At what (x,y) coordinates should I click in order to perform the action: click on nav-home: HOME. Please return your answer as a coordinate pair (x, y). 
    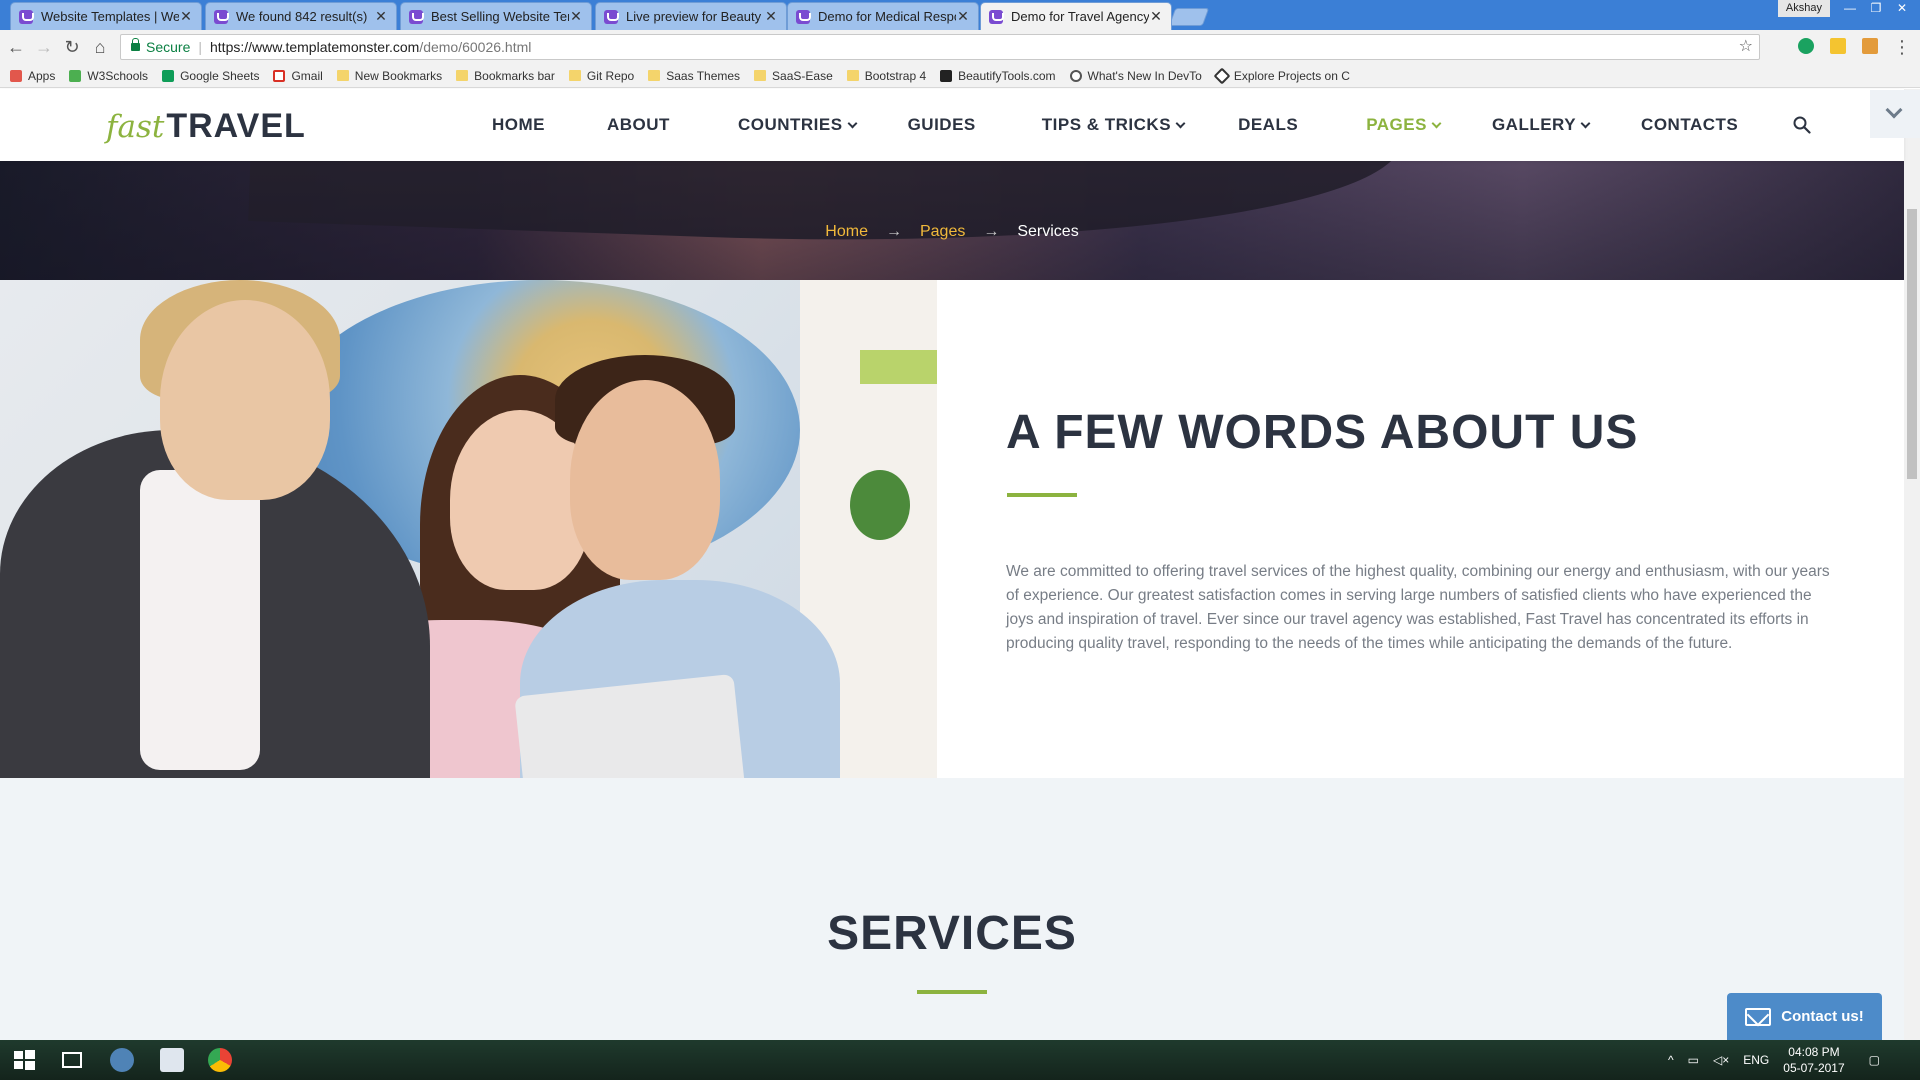
    Looking at the image, I should click on (518, 125).